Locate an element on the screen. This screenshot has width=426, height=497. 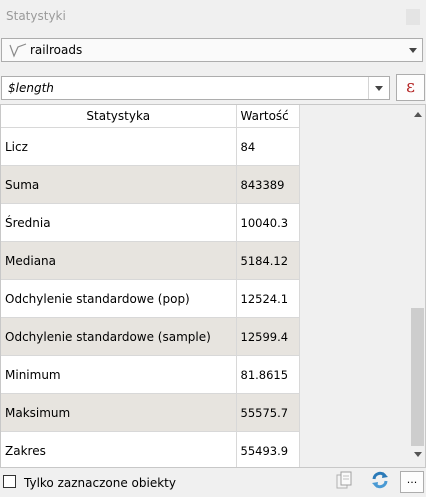
panel-title: Statystyki is located at coordinates (36, 16).